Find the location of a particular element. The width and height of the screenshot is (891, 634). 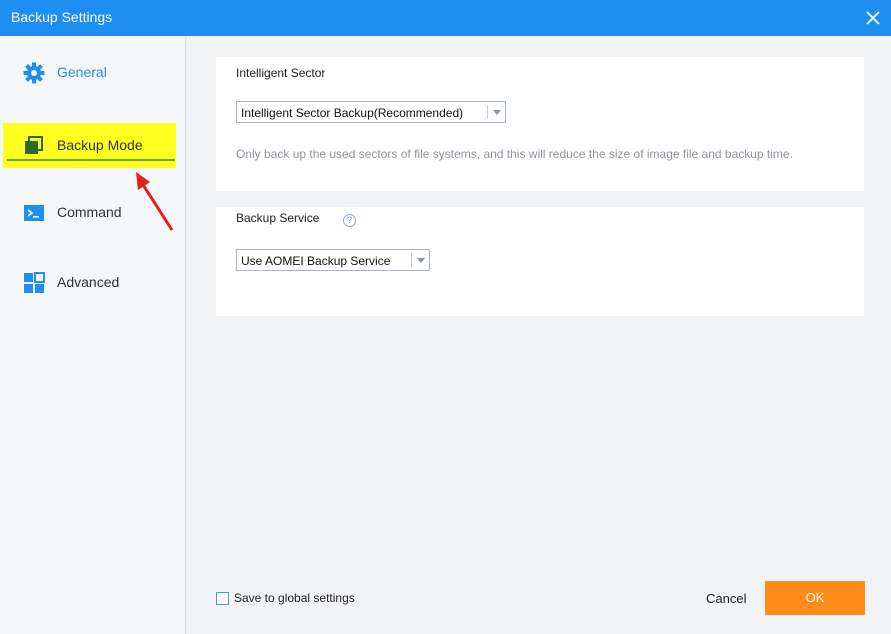

intelligent-sector-dropdown: Intelligent Sector Backup(Recommended) is located at coordinates (371, 112).